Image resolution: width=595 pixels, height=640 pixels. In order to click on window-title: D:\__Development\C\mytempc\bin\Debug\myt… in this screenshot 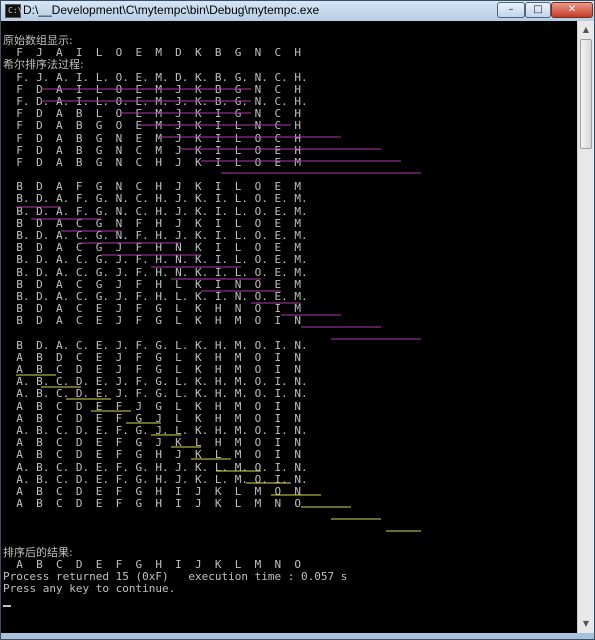, I will do `click(171, 10)`.